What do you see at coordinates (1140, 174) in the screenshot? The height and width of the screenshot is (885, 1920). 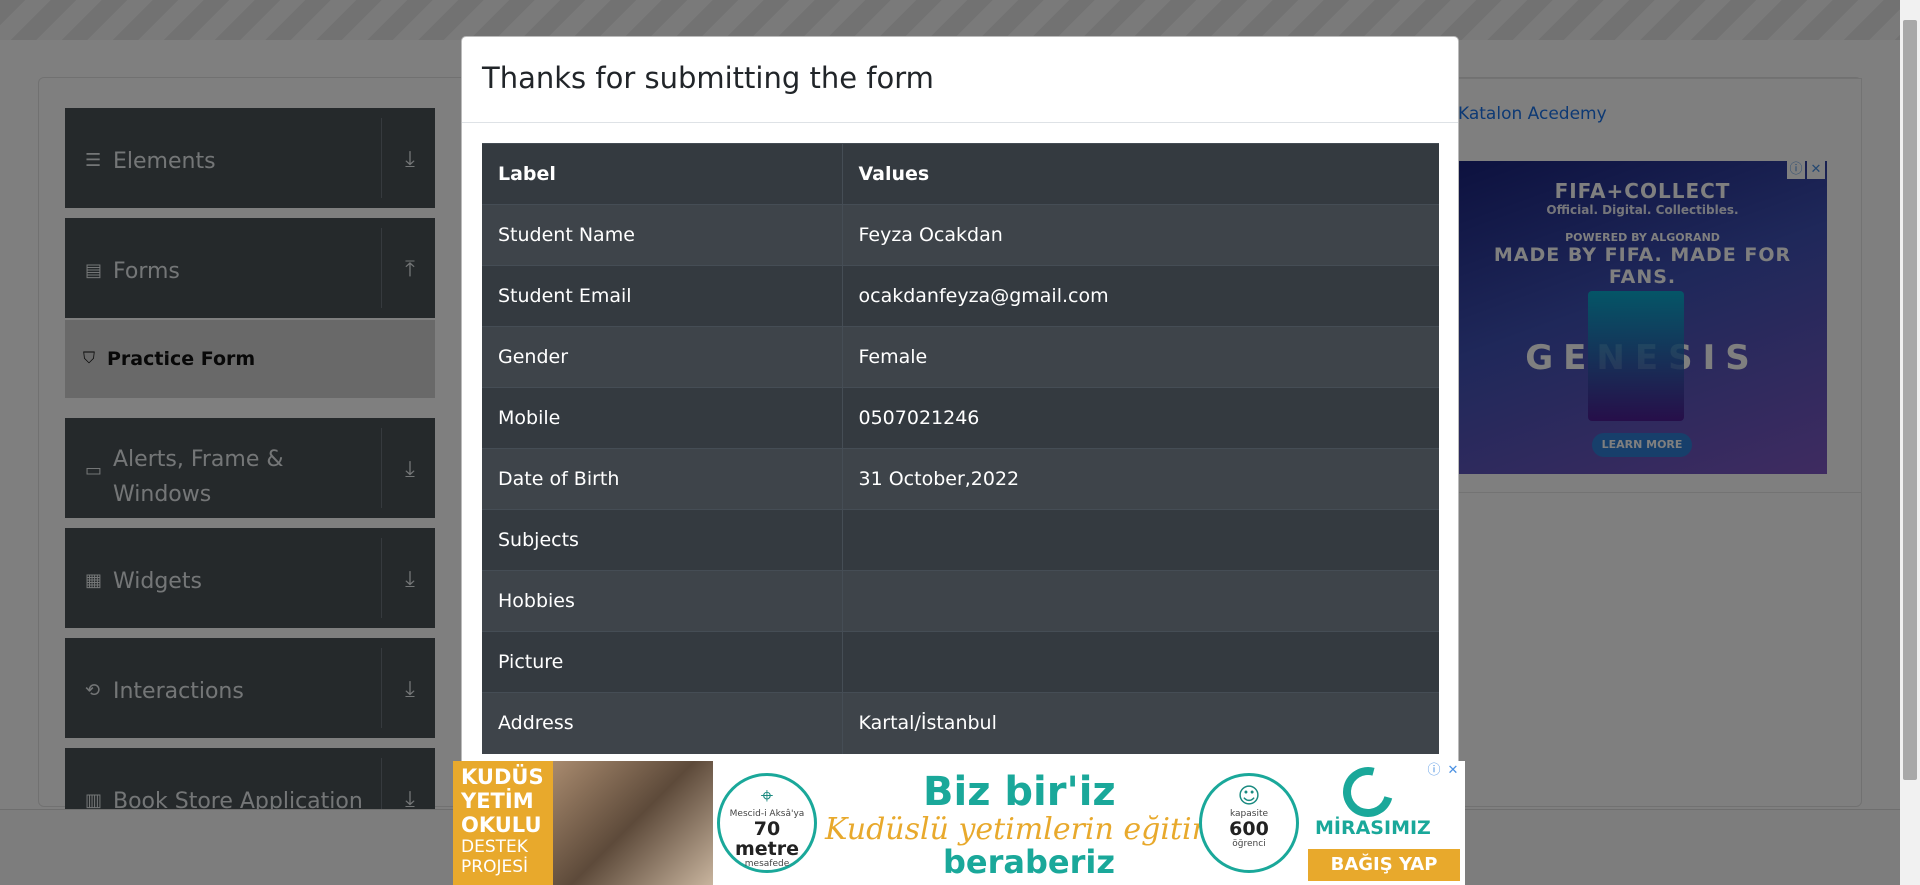 I see `column-header: Values` at bounding box center [1140, 174].